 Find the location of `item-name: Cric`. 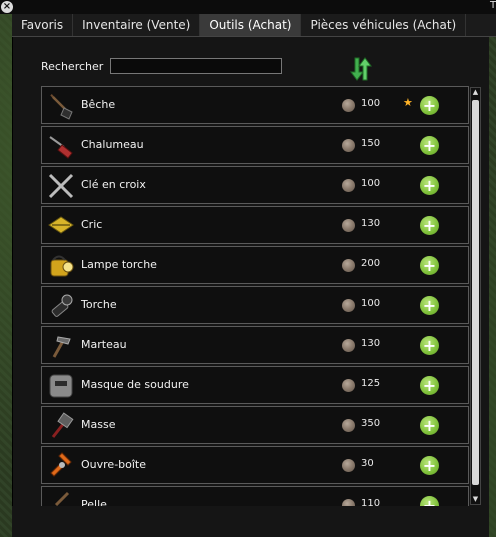

item-name: Cric is located at coordinates (92, 224).